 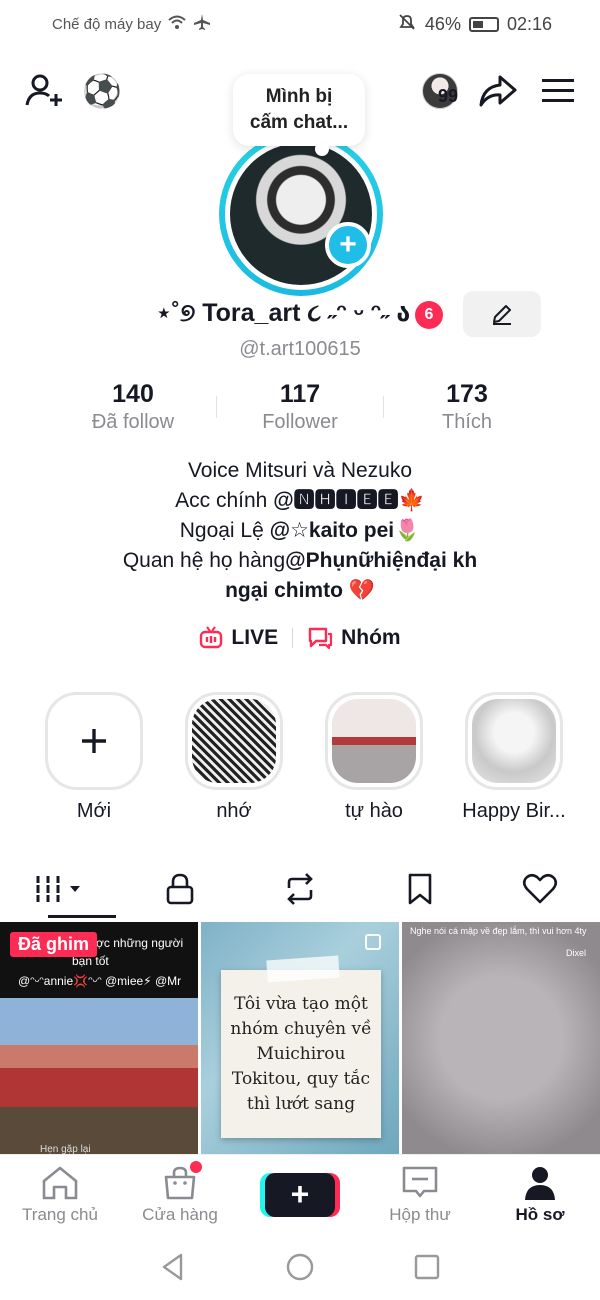 What do you see at coordinates (133, 410) in the screenshot?
I see `following-stat: 140 Đã follow` at bounding box center [133, 410].